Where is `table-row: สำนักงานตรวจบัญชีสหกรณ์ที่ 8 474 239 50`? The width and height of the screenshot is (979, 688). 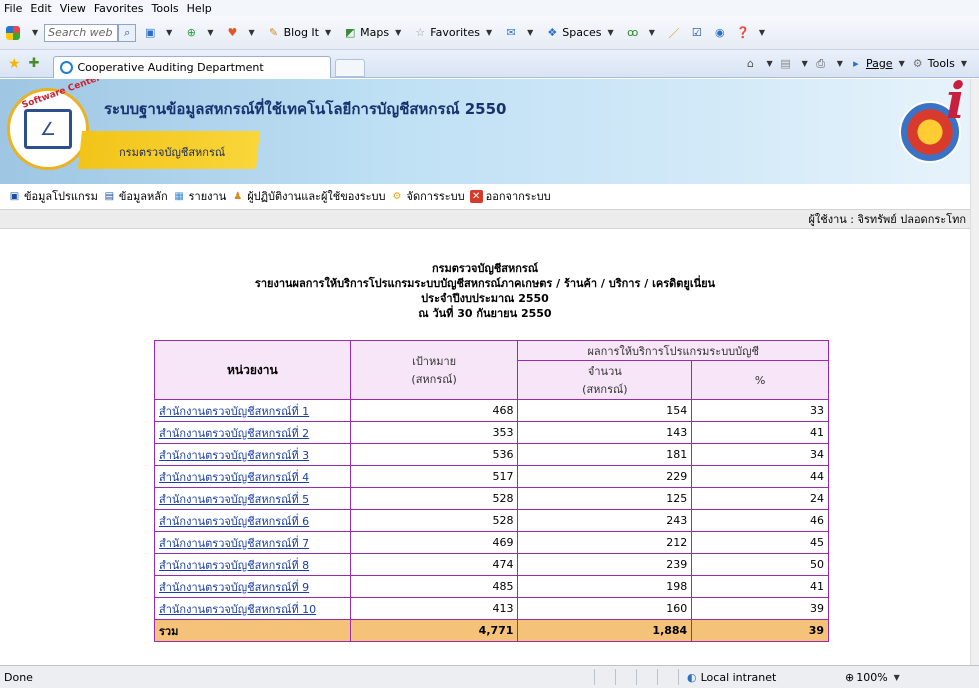
table-row: สำนักงานตรวจบัญชีสหกรณ์ที่ 8 474 239 50 is located at coordinates (491, 564).